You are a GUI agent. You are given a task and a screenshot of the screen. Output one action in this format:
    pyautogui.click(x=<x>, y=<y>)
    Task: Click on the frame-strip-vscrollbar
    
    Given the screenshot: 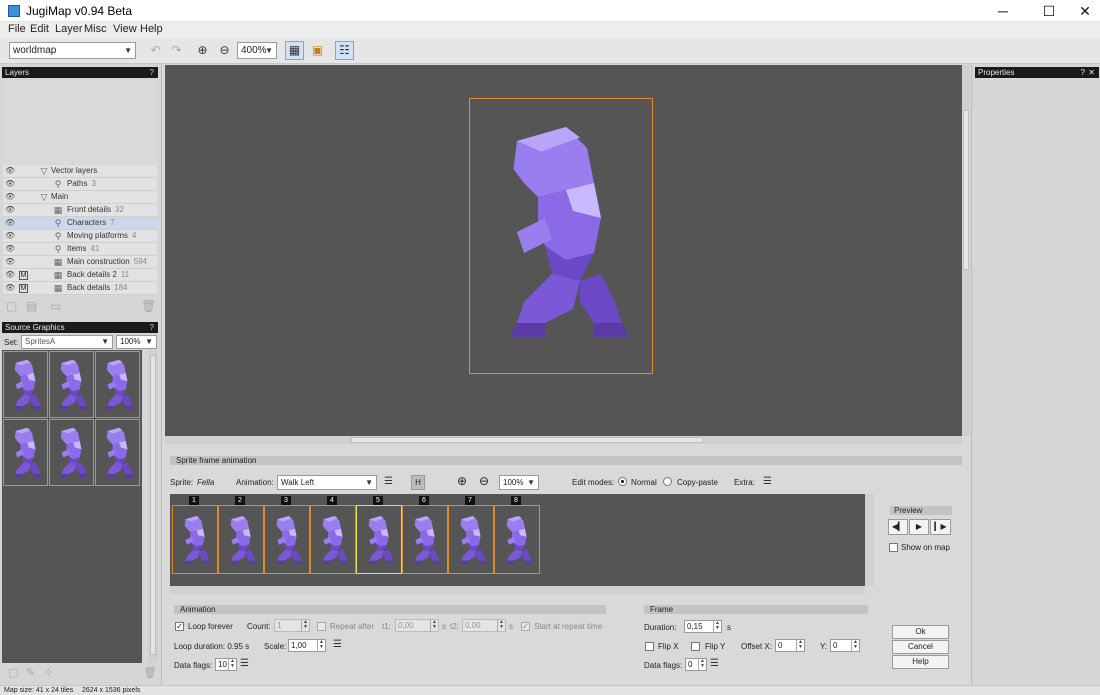 What is the action you would take?
    pyautogui.click(x=869, y=540)
    